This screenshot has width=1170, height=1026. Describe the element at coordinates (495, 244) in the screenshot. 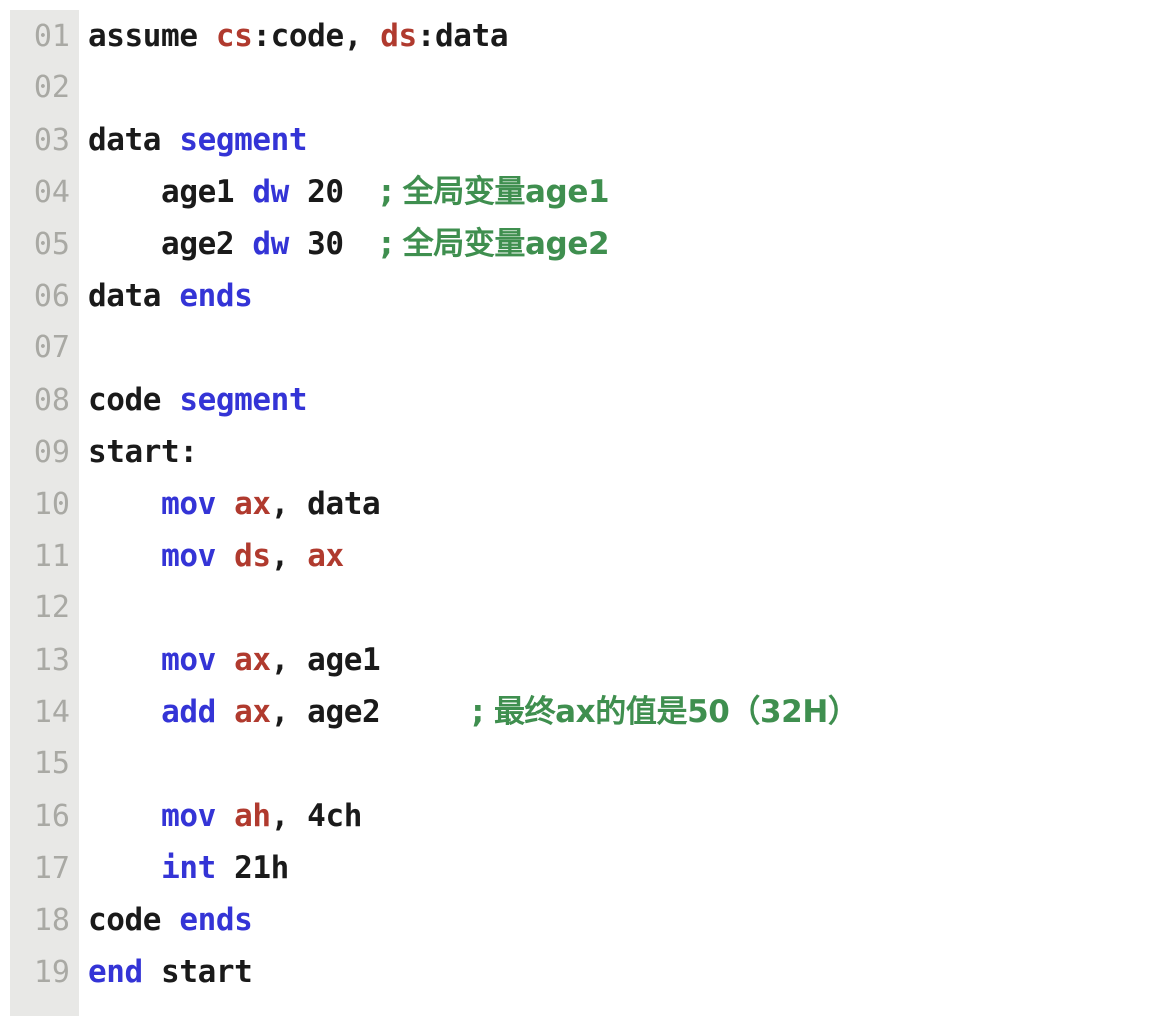

I see `code-token-comment: ; 全局变量age2` at that location.